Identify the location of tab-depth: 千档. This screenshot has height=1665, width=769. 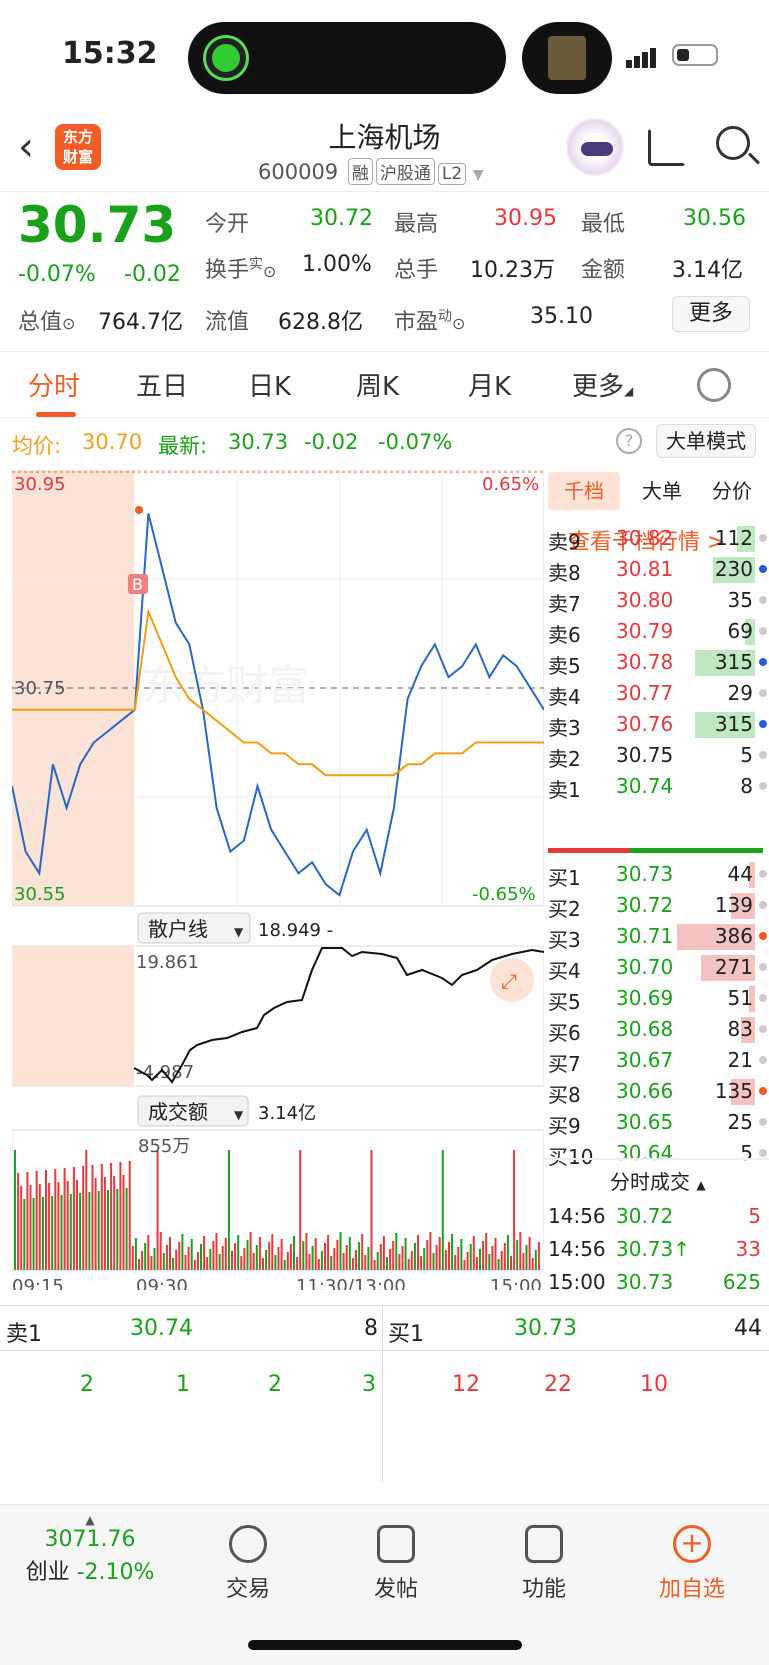
(584, 491).